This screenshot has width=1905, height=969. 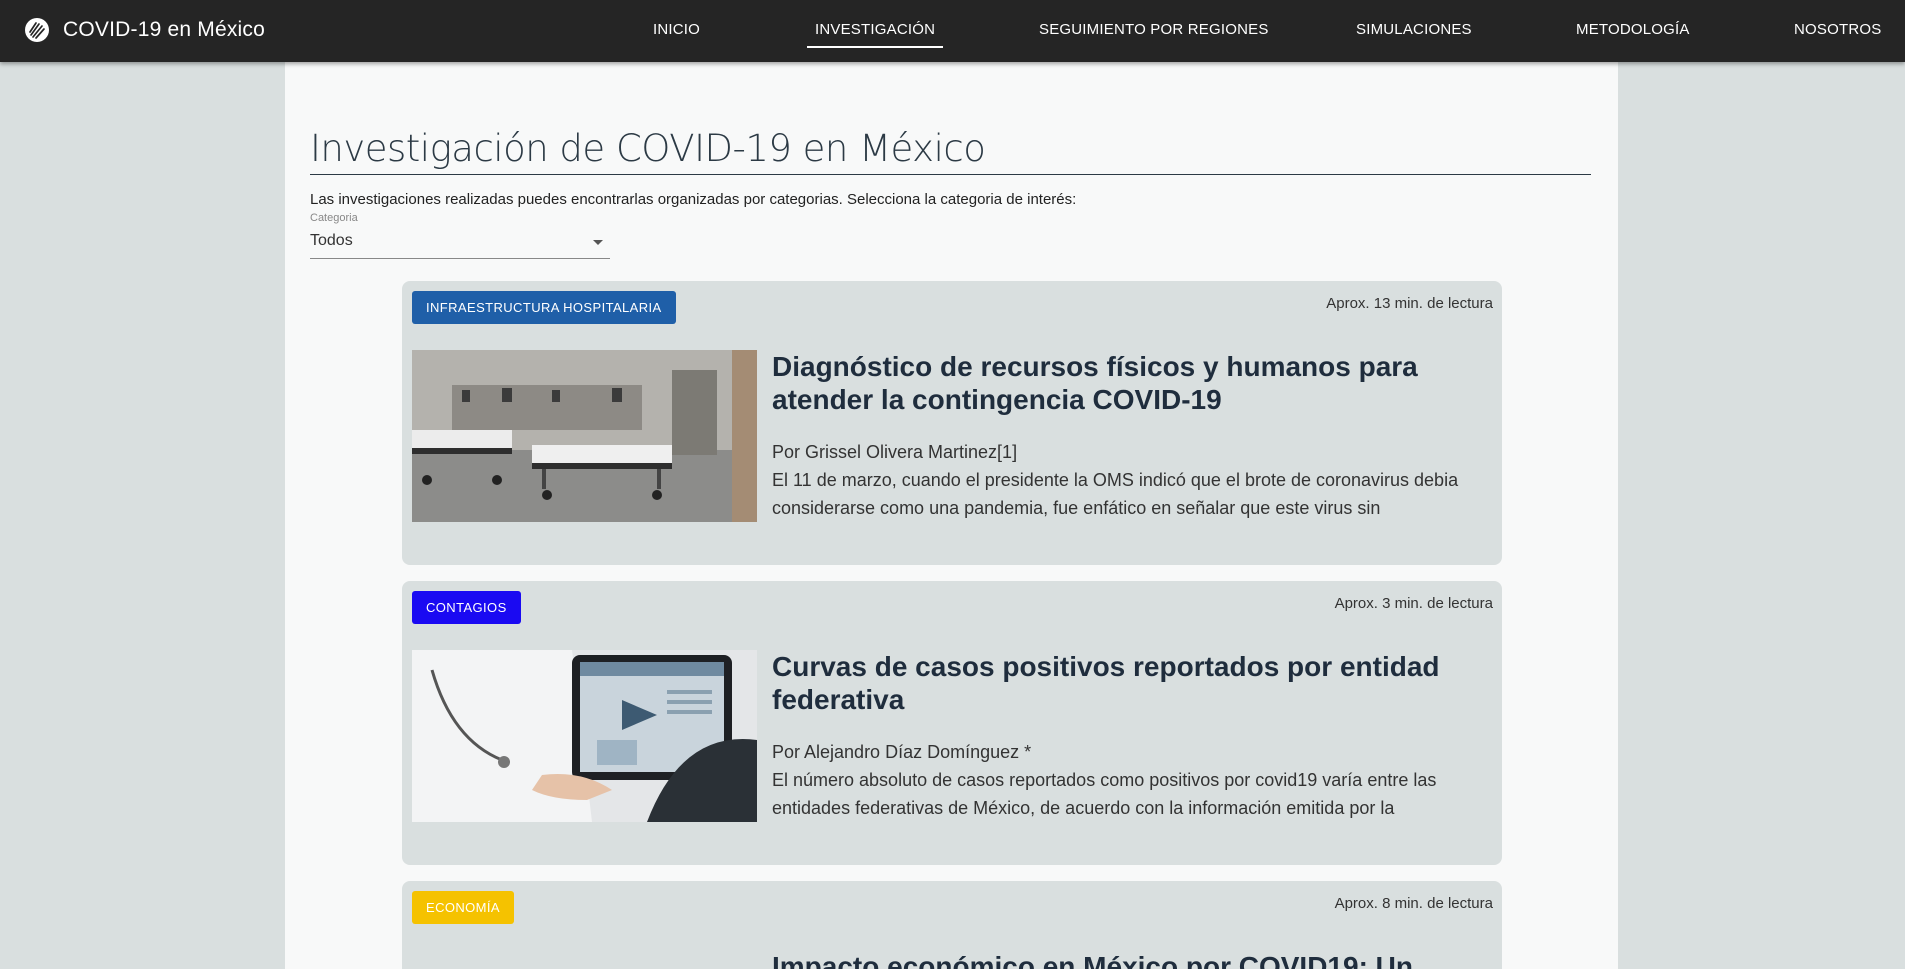 What do you see at coordinates (334, 218) in the screenshot?
I see `category-label: Categoria` at bounding box center [334, 218].